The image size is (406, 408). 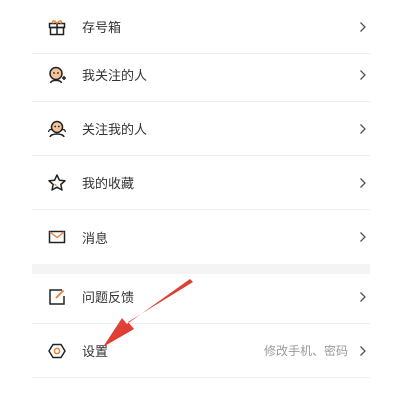 What do you see at coordinates (201, 297) in the screenshot?
I see `menu-item-feedback: 问题反馈` at bounding box center [201, 297].